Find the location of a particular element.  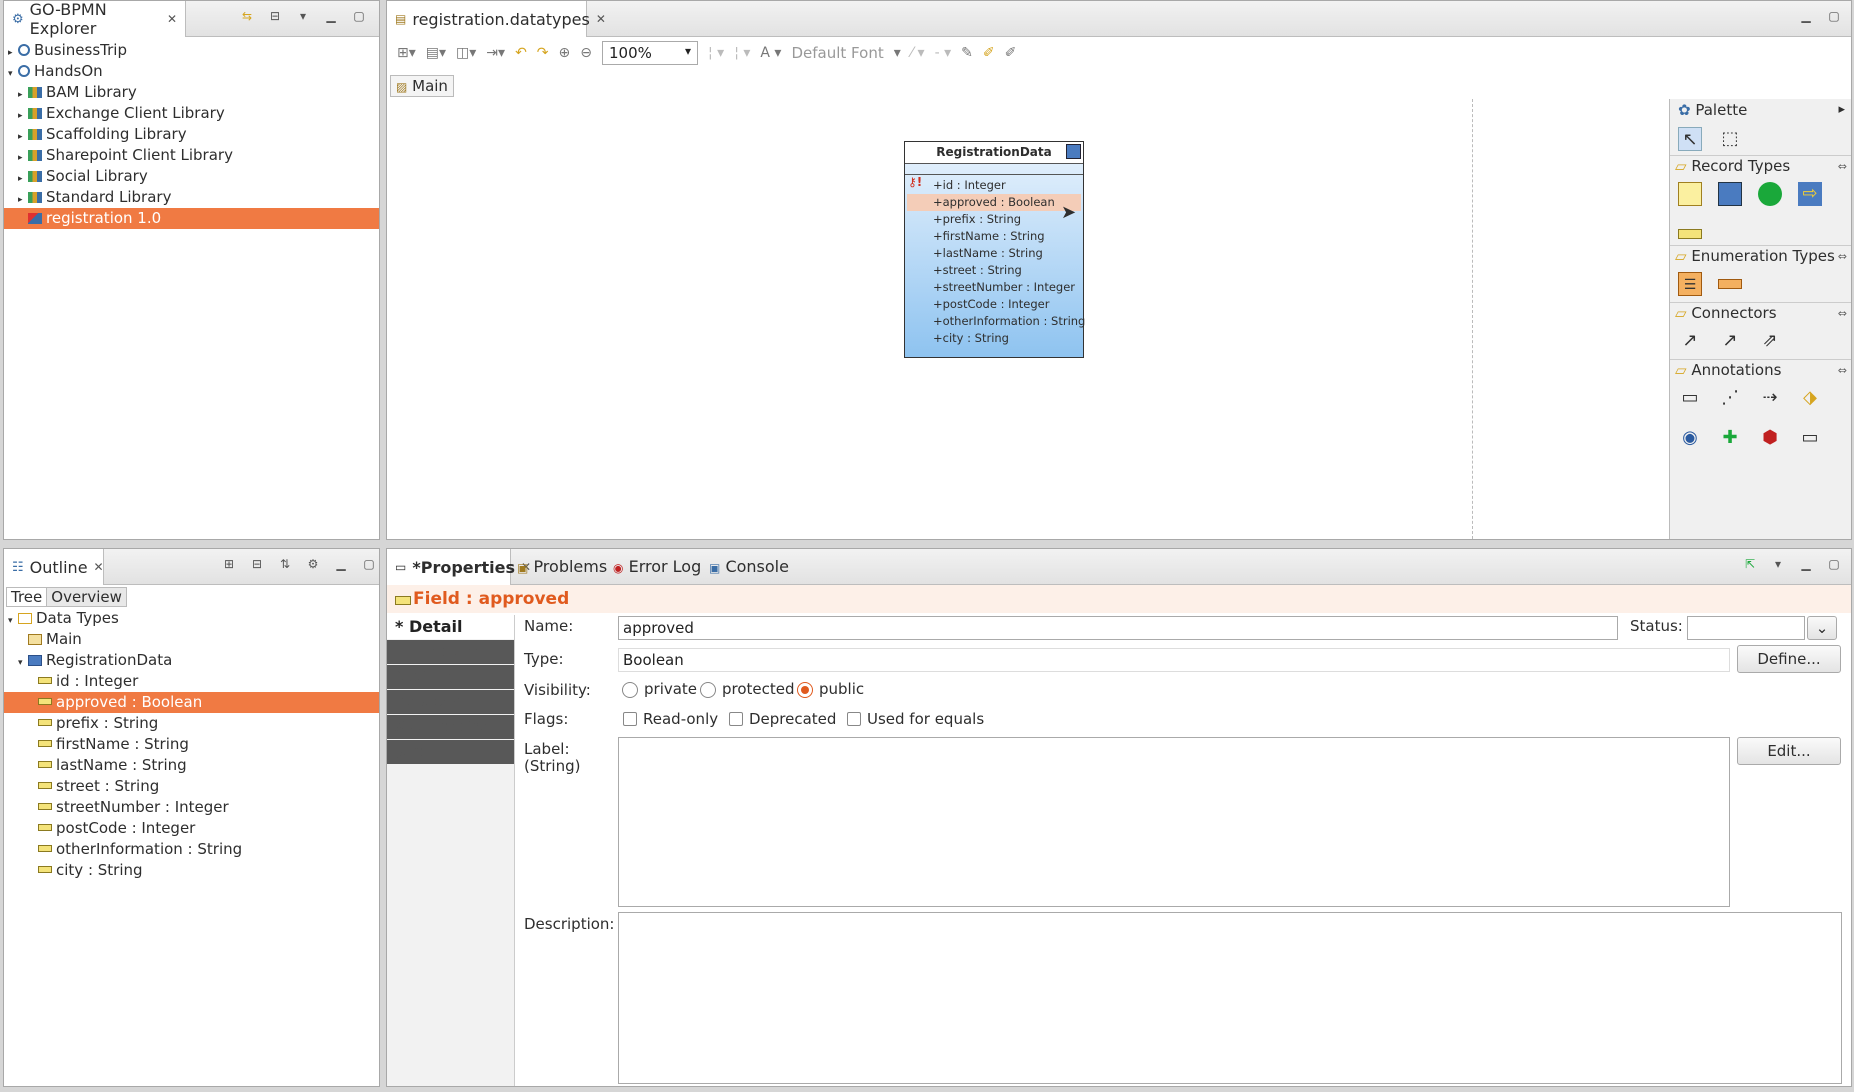

align-icon: ▤▾ is located at coordinates (436, 53).